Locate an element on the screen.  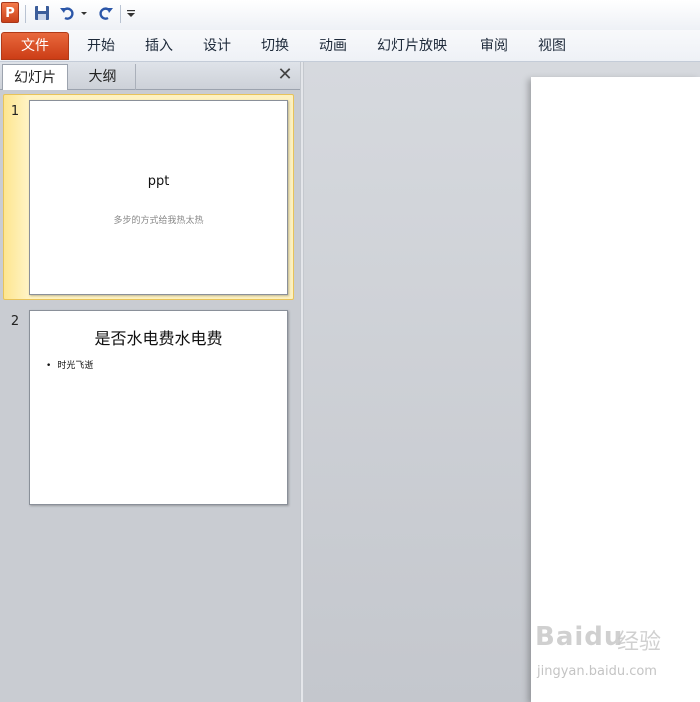
tab-review: 审阅 is located at coordinates (494, 46).